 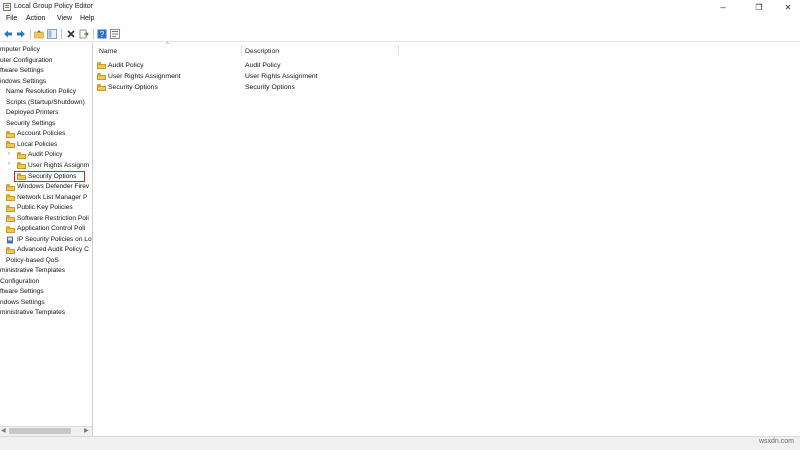 What do you see at coordinates (3, 430) in the screenshot?
I see `scroll-left-icon: ◀` at bounding box center [3, 430].